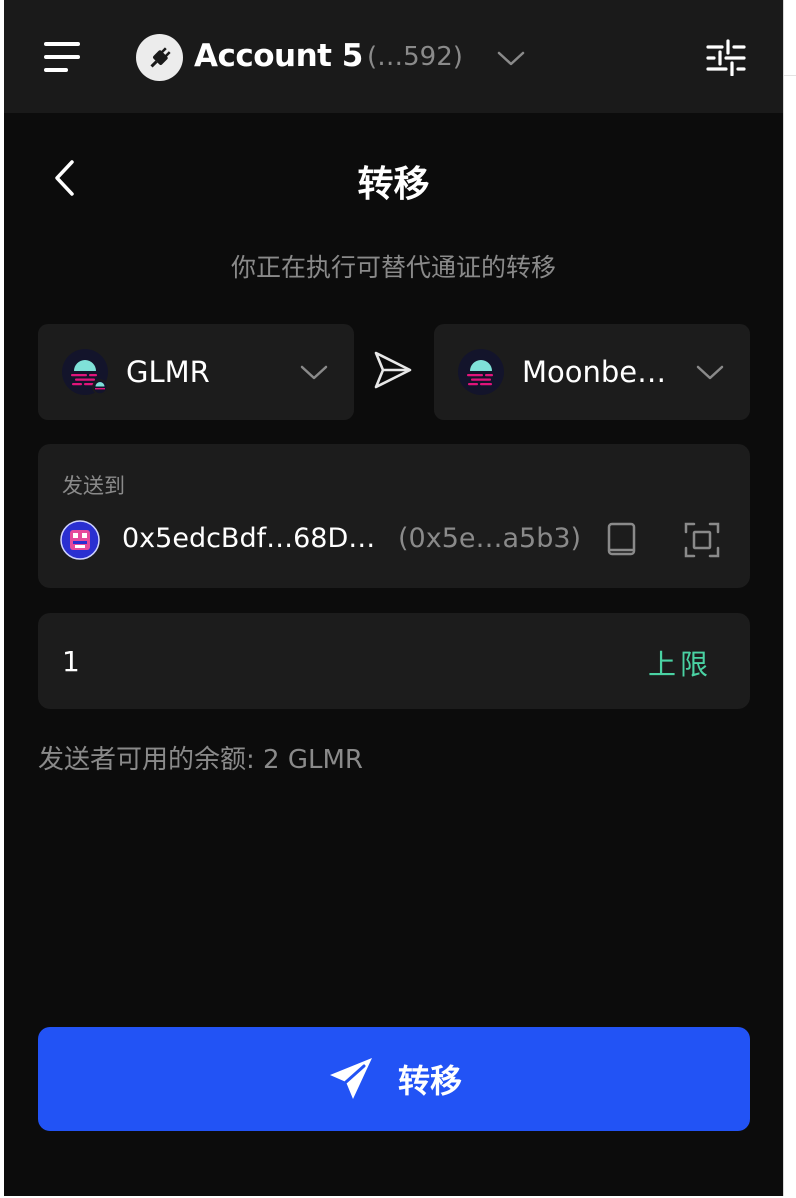 This screenshot has width=796, height=1198. What do you see at coordinates (80, 540) in the screenshot?
I see `recipient-avatar` at bounding box center [80, 540].